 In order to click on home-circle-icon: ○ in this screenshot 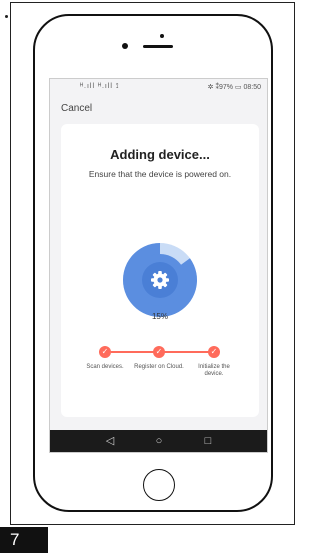, I will do `click(159, 441)`.